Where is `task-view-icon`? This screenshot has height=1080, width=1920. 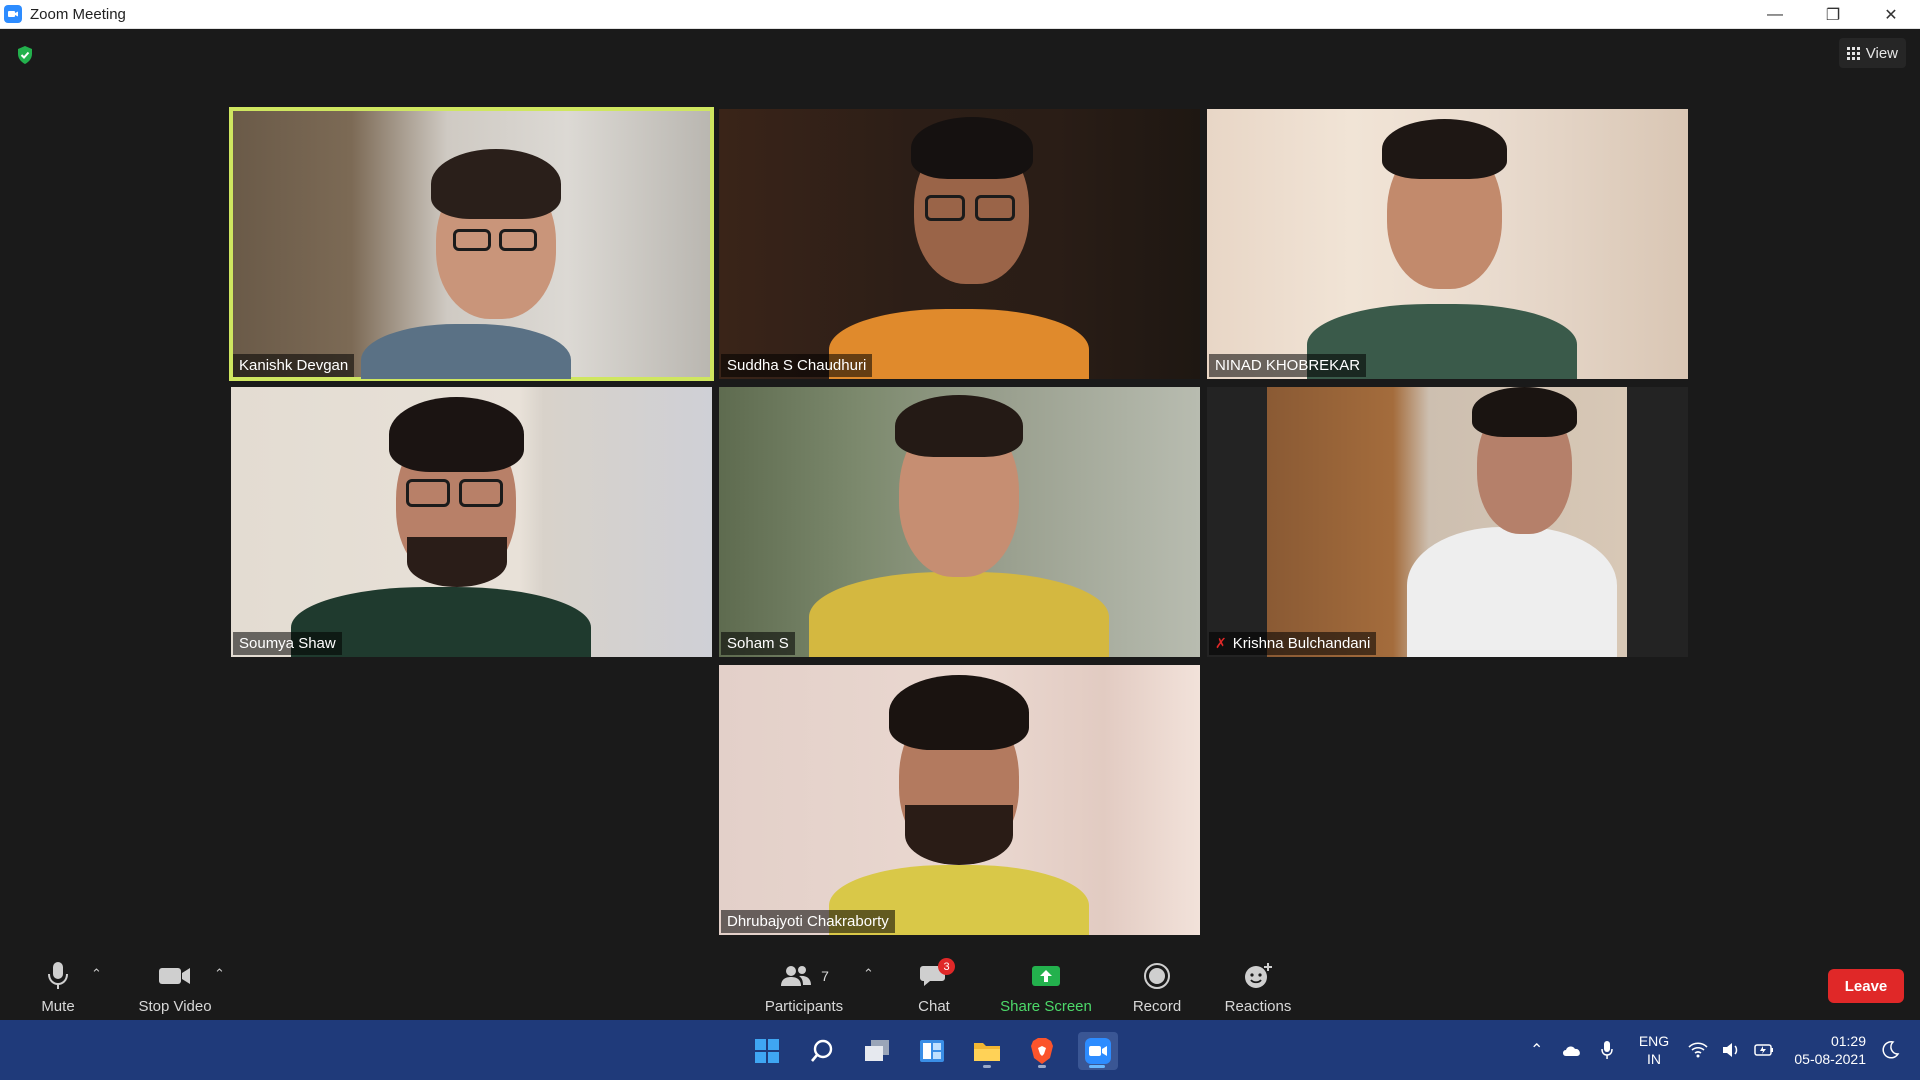
task-view-icon is located at coordinates (877, 1051).